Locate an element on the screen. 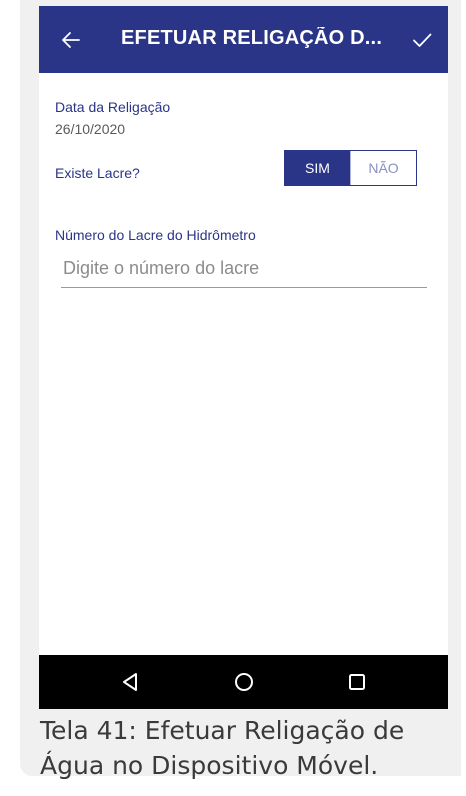  lacre-question-label: Existe Lacre? is located at coordinates (97, 173).